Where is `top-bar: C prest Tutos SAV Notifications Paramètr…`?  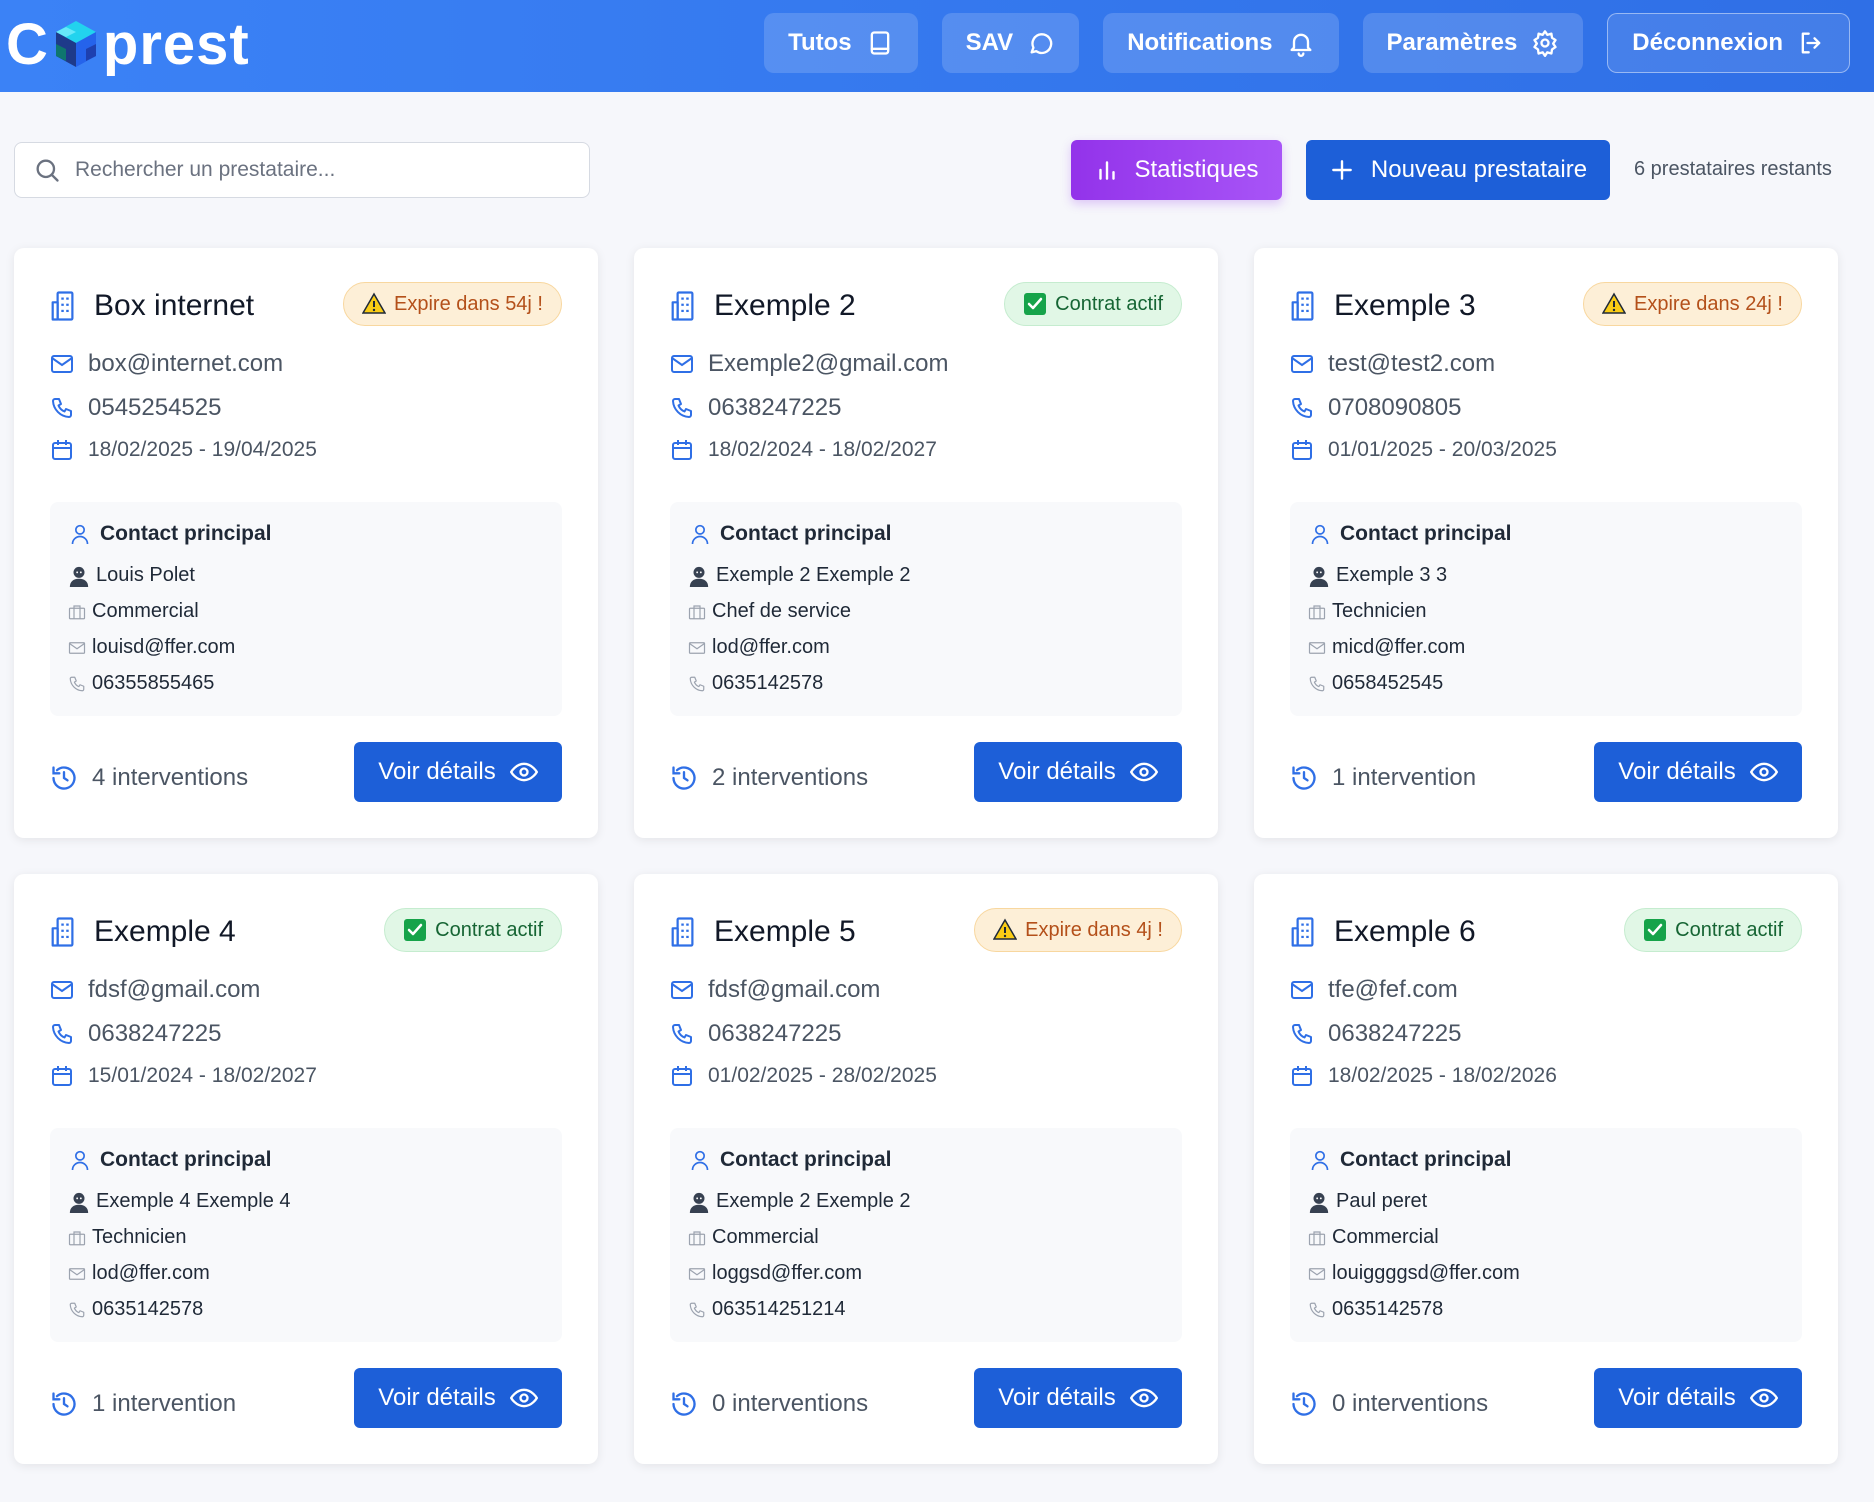 top-bar: C prest Tutos SAV Notifications Paramètr… is located at coordinates (937, 46).